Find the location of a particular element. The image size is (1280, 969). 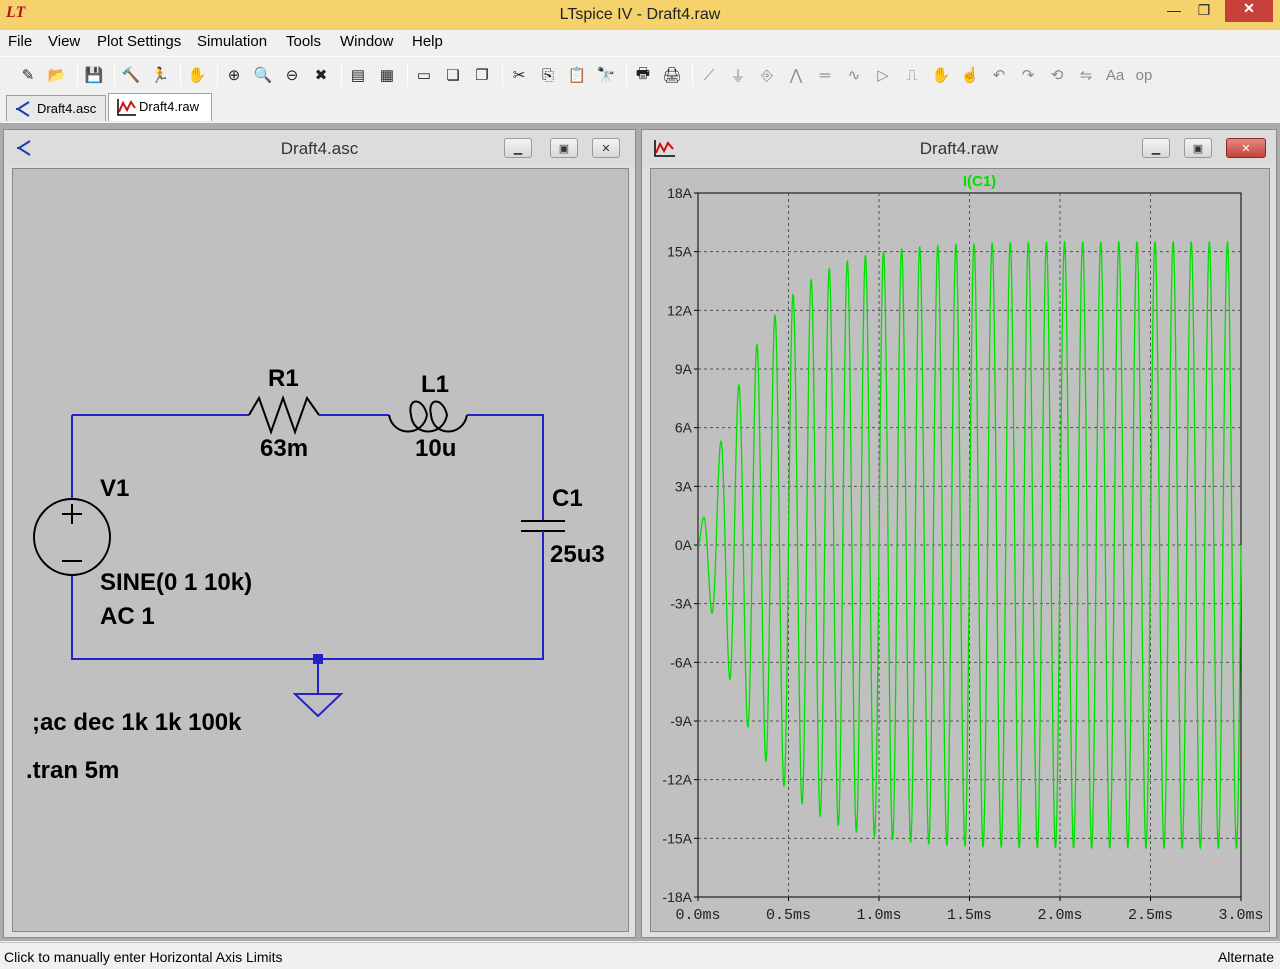

l1-value-label: 10u is located at coordinates (435, 449).